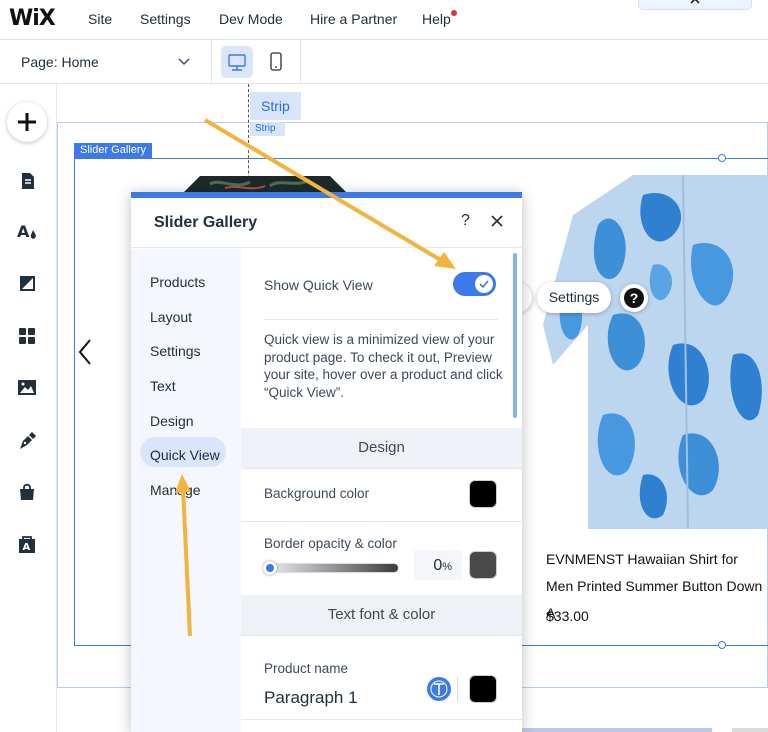  I want to click on media-icon, so click(27, 388).